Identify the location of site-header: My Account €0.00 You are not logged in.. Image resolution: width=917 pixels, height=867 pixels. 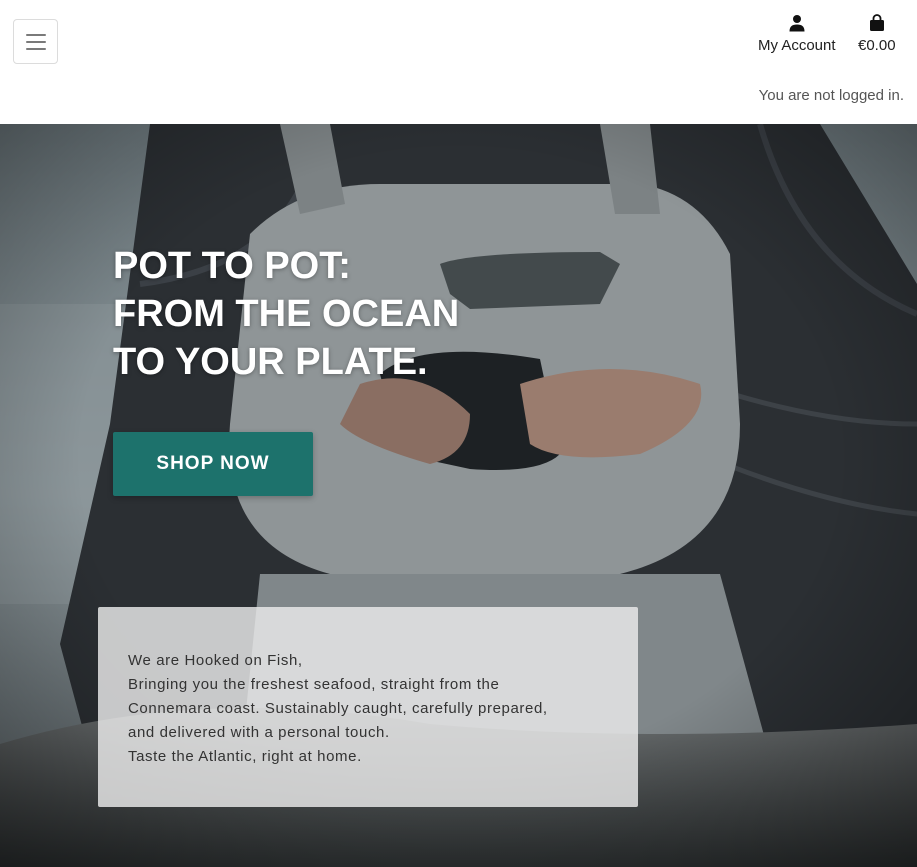
(458, 62).